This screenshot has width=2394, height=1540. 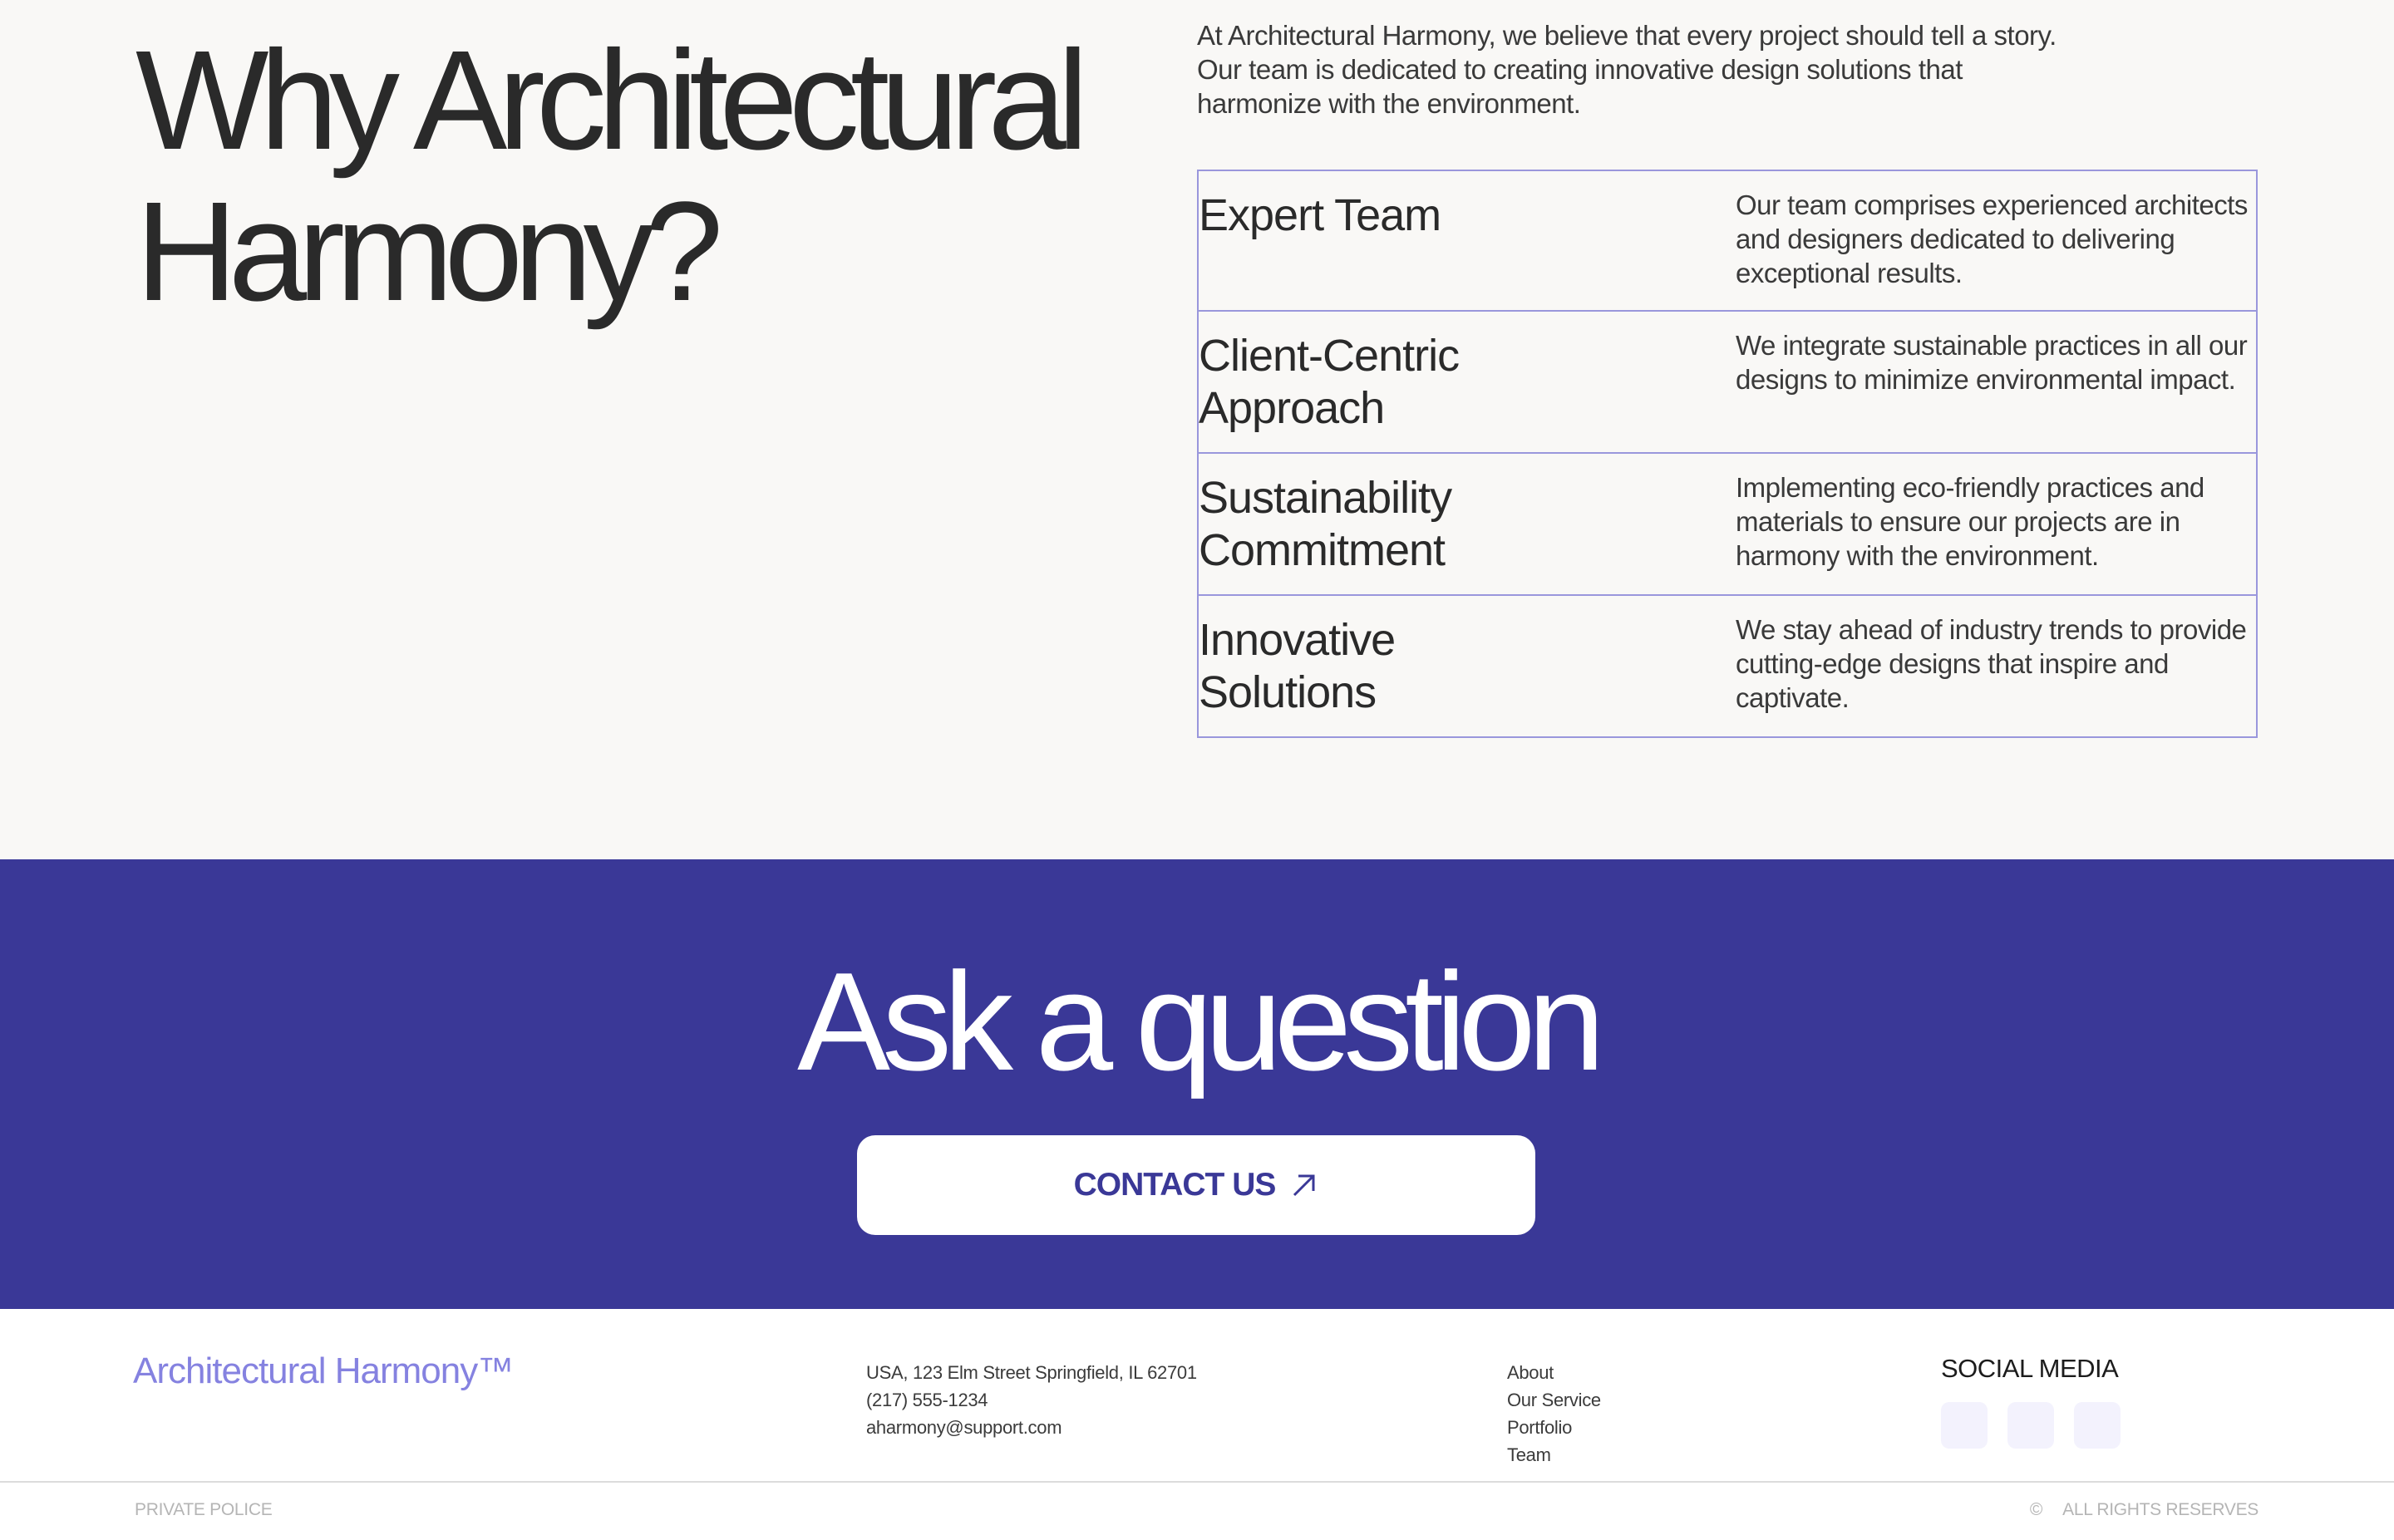 What do you see at coordinates (1031, 1427) in the screenshot?
I see `email: aharmony@support.com` at bounding box center [1031, 1427].